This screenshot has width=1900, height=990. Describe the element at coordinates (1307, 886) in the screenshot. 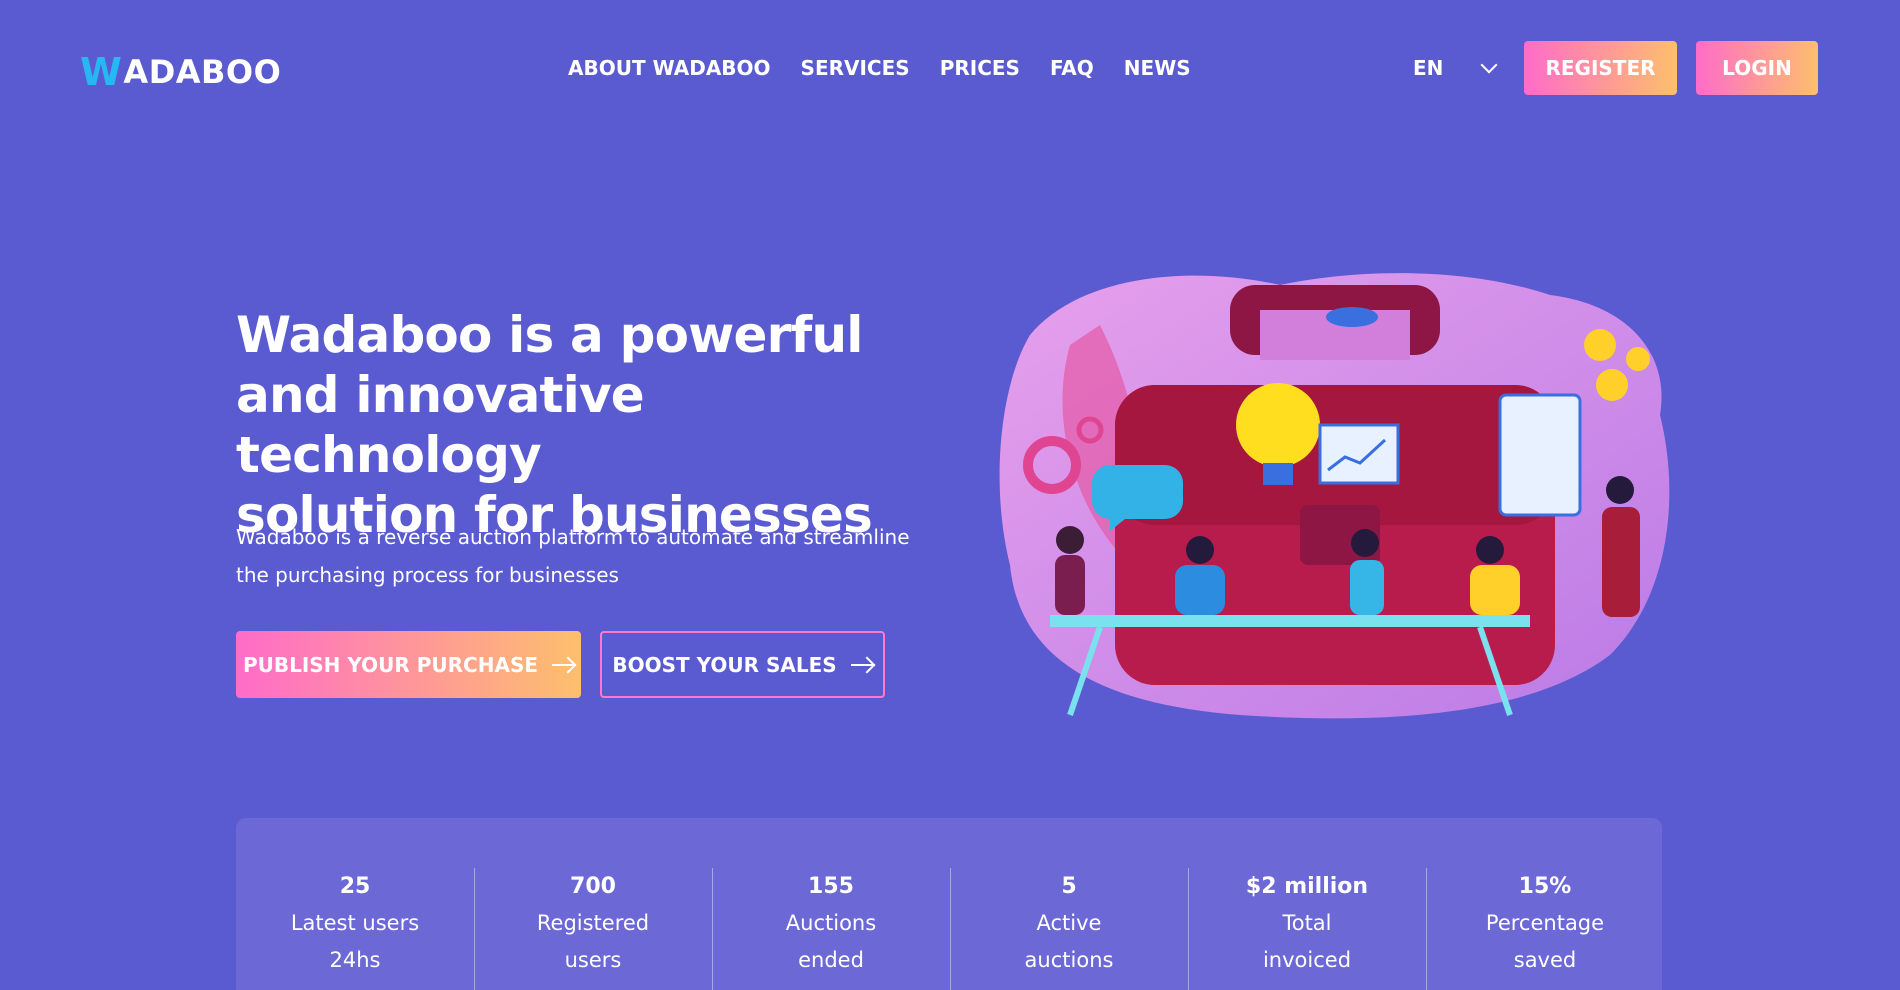

I see `stat-value: $2 million` at that location.